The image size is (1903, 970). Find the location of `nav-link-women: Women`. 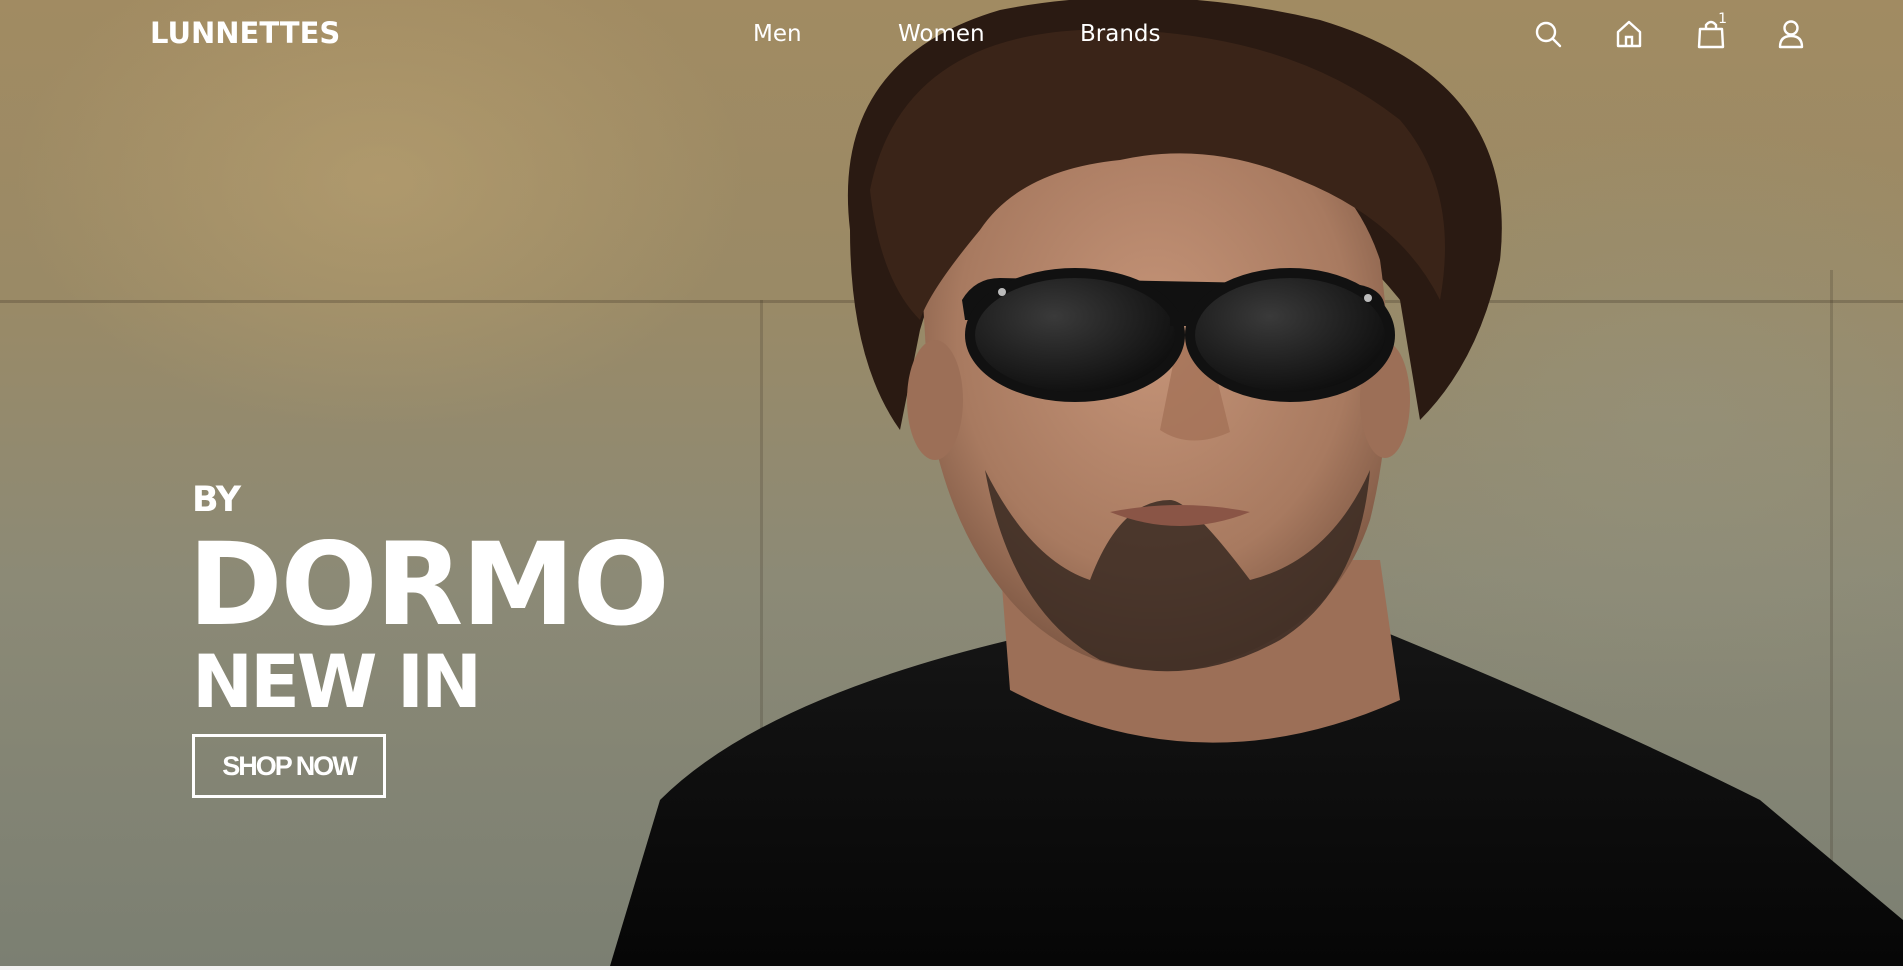

nav-link-women: Women is located at coordinates (941, 34).